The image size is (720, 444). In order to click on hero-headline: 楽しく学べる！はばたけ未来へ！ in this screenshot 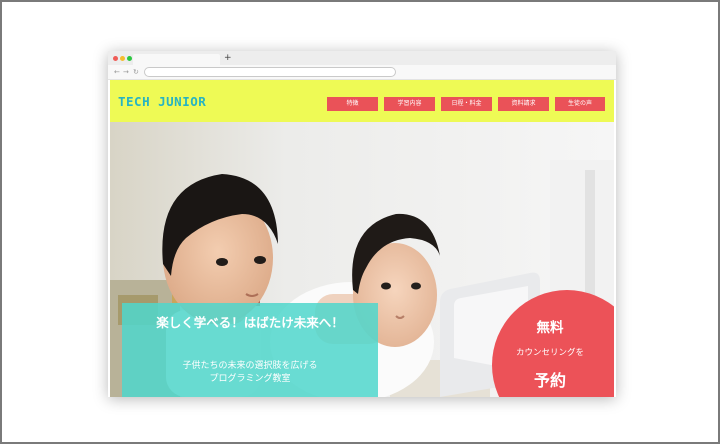, I will do `click(250, 322)`.